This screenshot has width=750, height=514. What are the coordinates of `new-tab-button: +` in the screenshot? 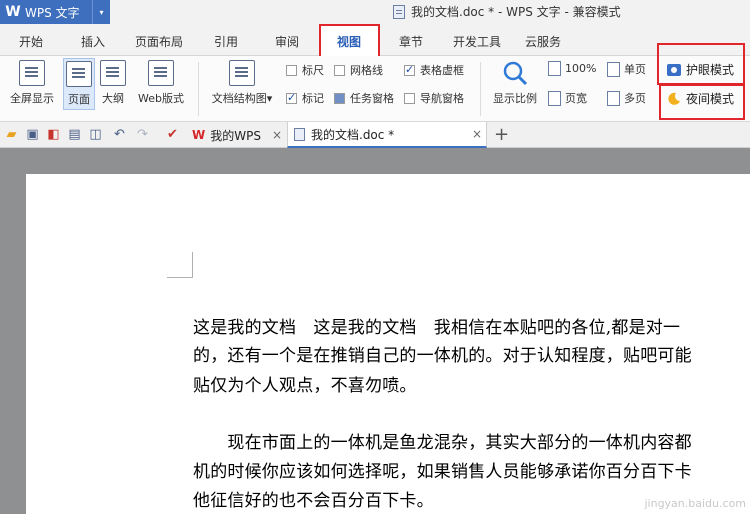 It's located at (501, 134).